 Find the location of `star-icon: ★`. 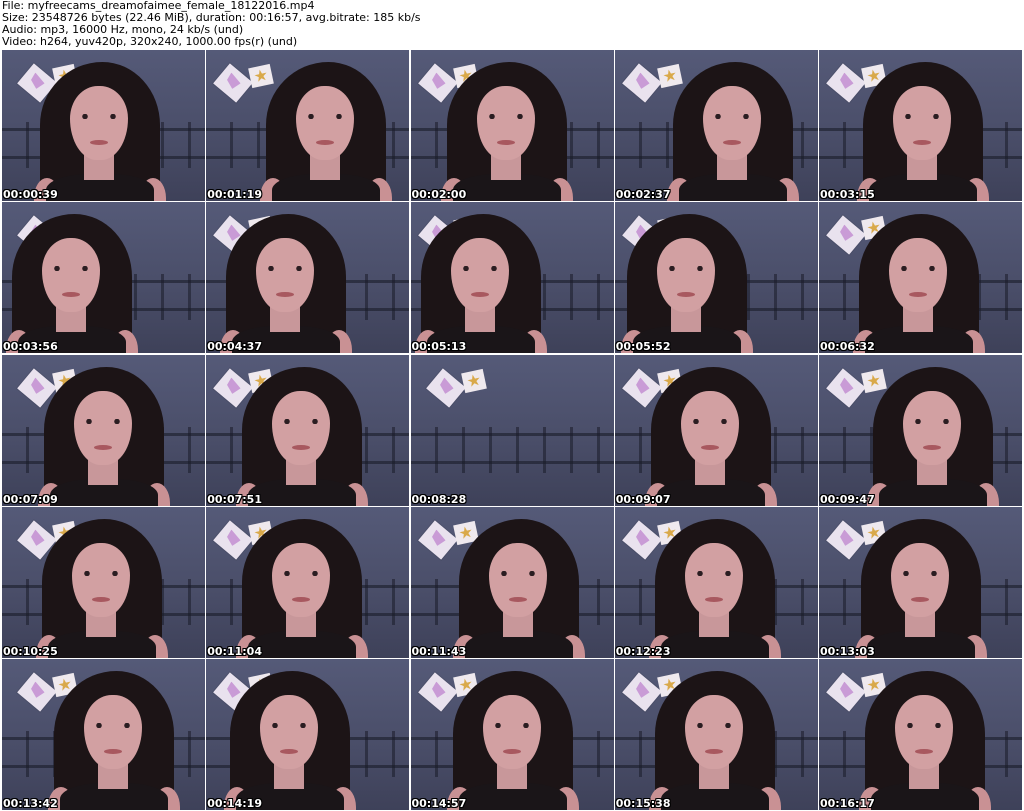

star-icon: ★ is located at coordinates (473, 380).